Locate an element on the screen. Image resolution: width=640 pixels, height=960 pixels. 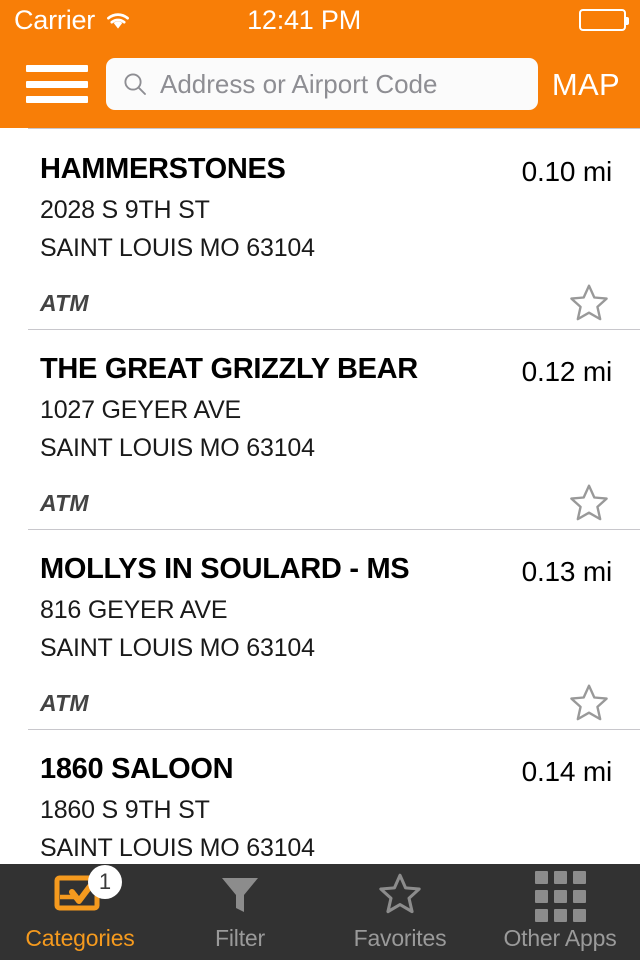
status-bar-left: Carrier is located at coordinates (73, 19).